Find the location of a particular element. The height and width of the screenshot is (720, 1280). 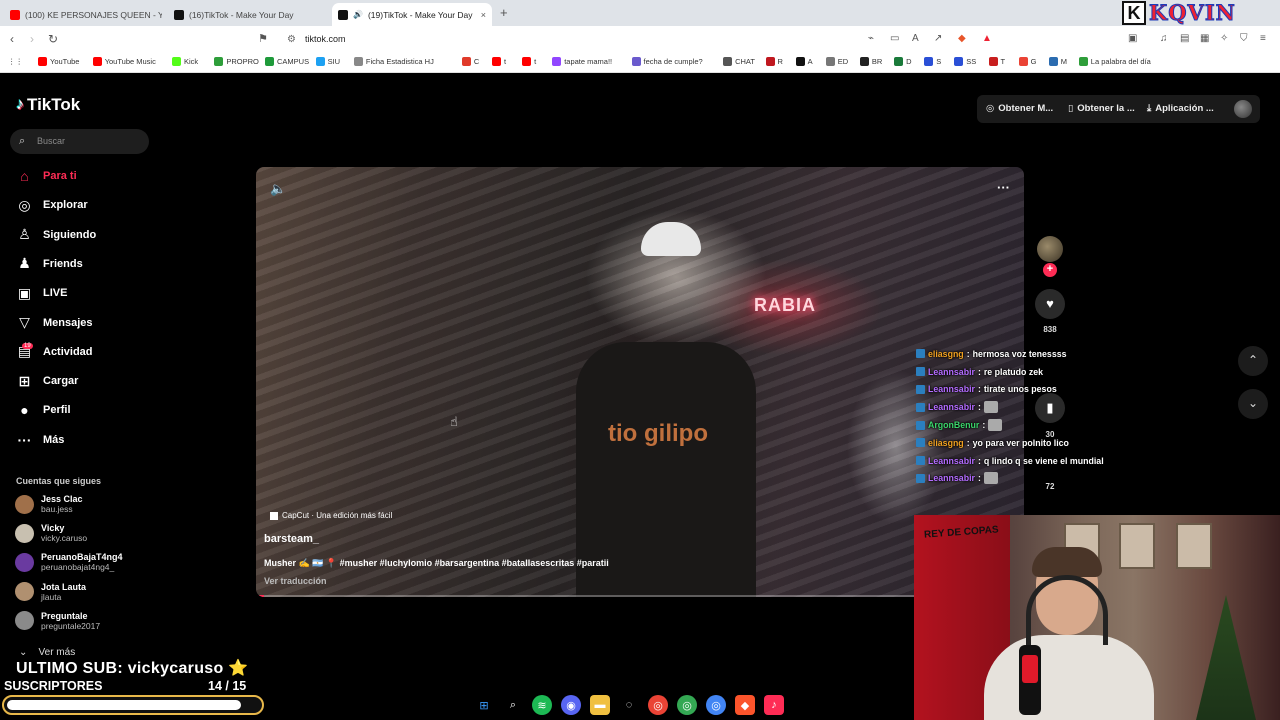

sidebar-item-para-ti: ⌂ Para ti is located at coordinates (46, 176).